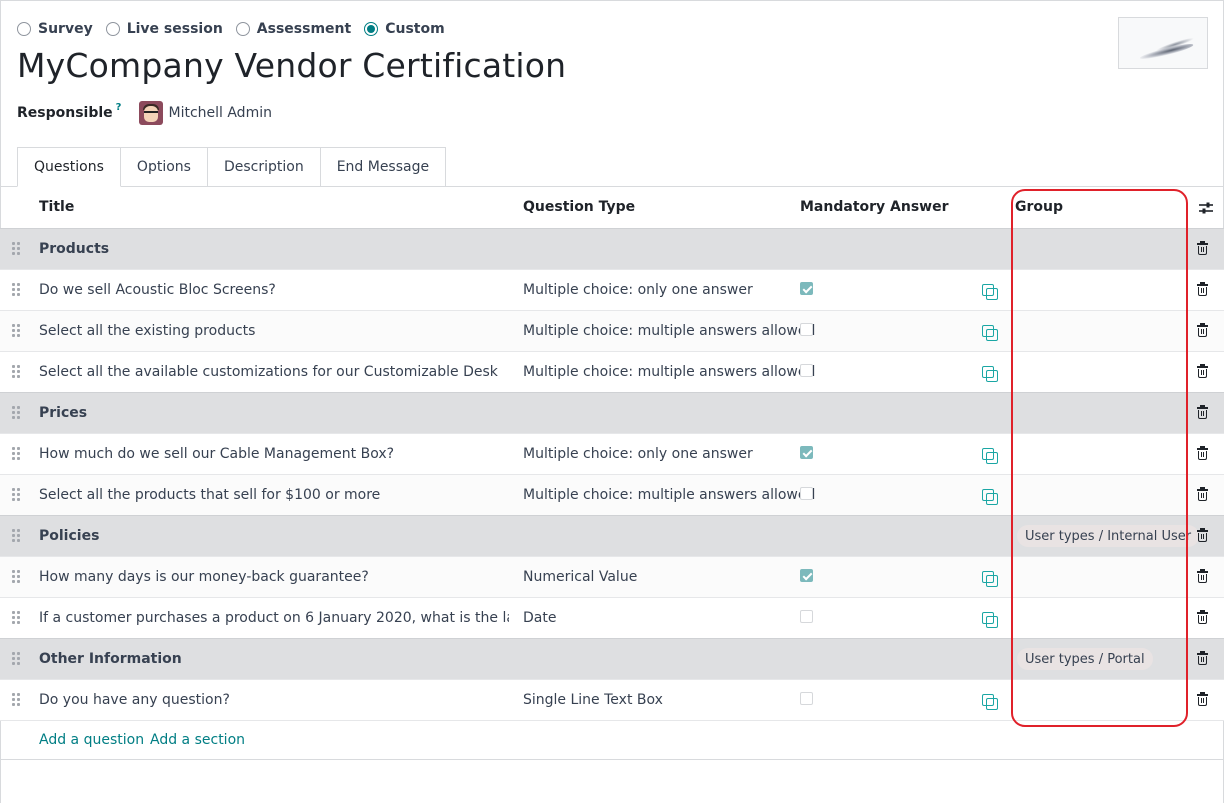 The width and height of the screenshot is (1224, 803). What do you see at coordinates (1039, 207) in the screenshot?
I see `column-header-group: Group` at bounding box center [1039, 207].